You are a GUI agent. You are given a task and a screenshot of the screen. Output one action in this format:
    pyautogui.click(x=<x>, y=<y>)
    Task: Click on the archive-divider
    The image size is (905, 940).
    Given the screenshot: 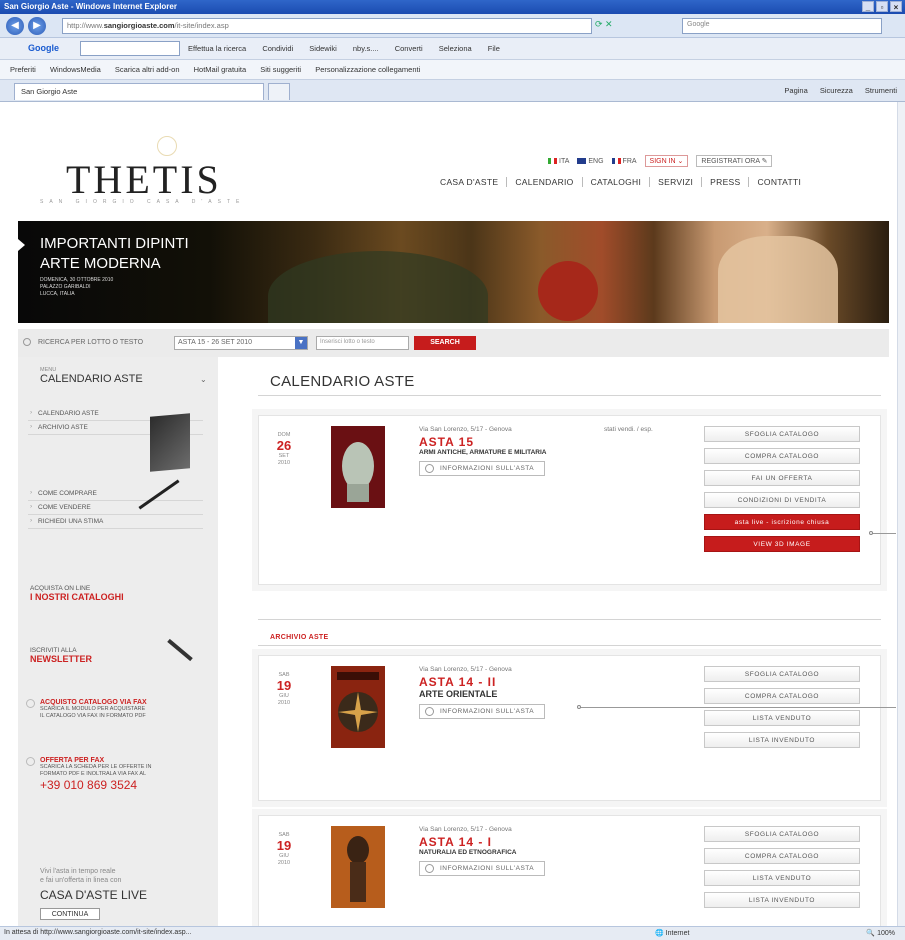 What is the action you would take?
    pyautogui.click(x=569, y=619)
    